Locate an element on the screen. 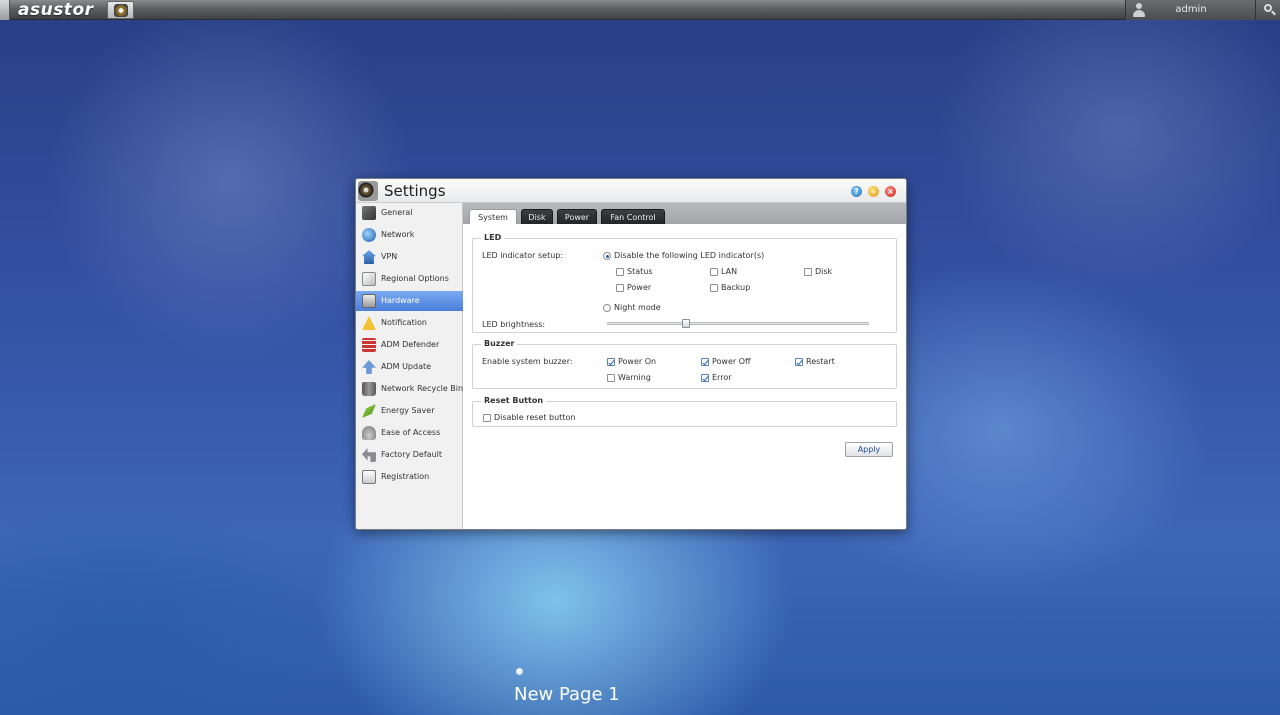  firewall-icon is located at coordinates (369, 345).